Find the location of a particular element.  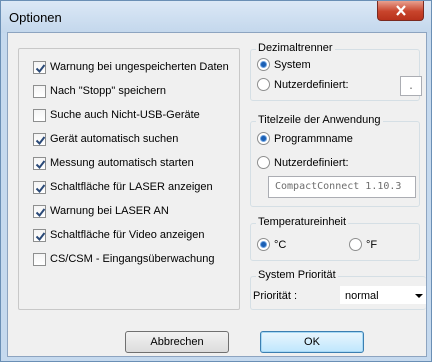

option-row: Schaltfläche für LASER anzeigen is located at coordinates (123, 187).